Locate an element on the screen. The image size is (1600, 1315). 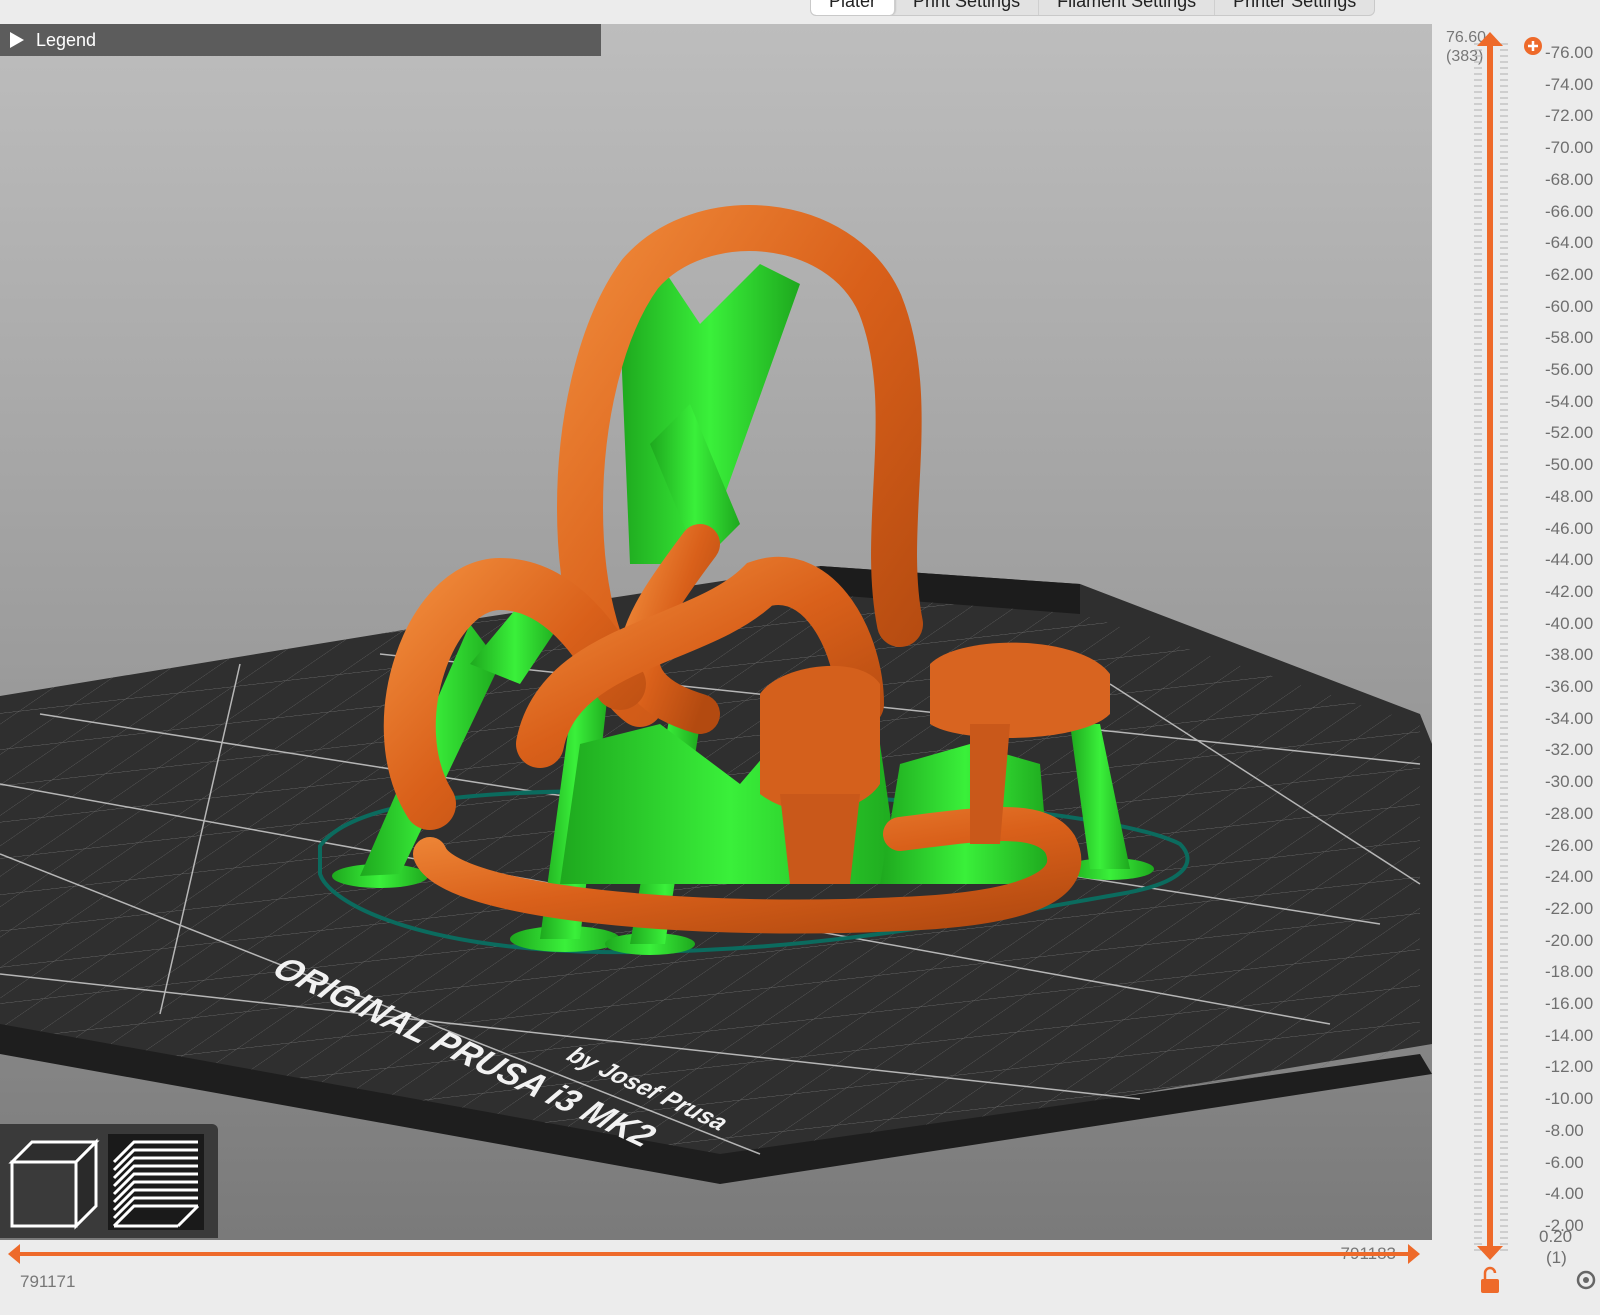
layer-tick-label: -54.00 is located at coordinates (1569, 401).